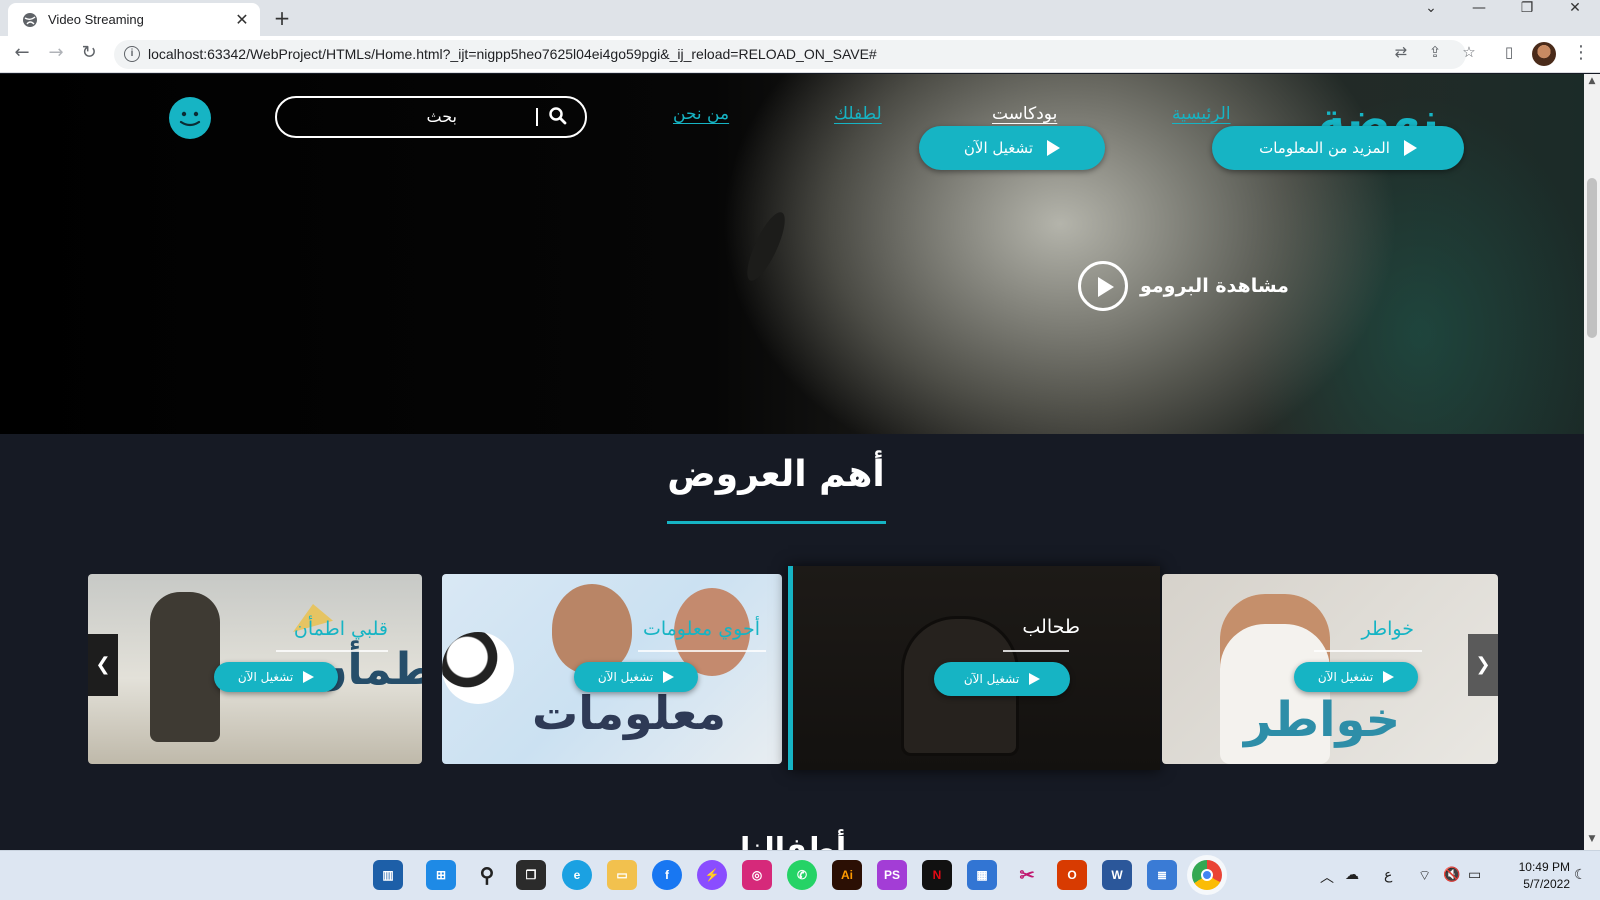 The width and height of the screenshot is (1600, 900). What do you see at coordinates (892, 875) in the screenshot?
I see `phpstorm-icon: PS` at bounding box center [892, 875].